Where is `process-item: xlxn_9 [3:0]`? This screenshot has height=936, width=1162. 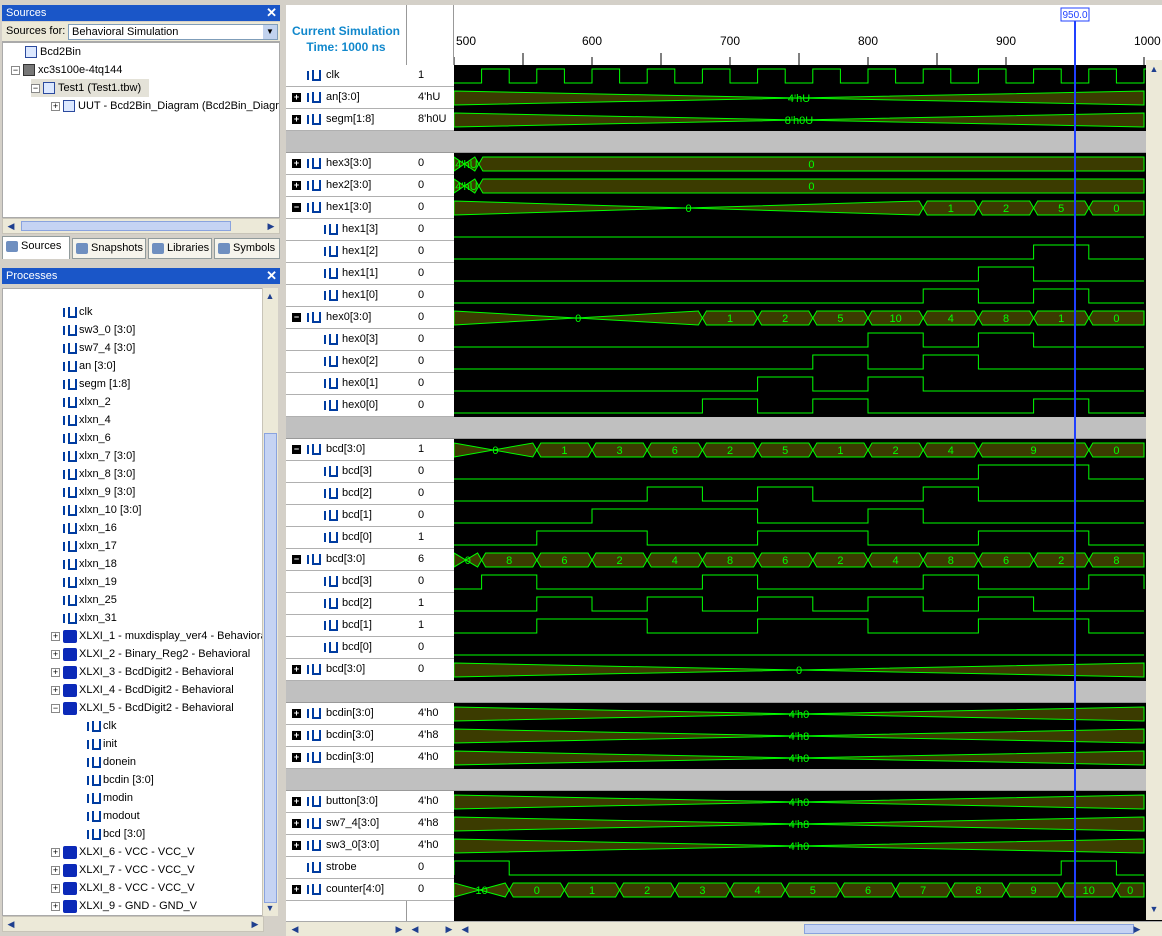
process-item: xlxn_9 [3:0] is located at coordinates (99, 492).